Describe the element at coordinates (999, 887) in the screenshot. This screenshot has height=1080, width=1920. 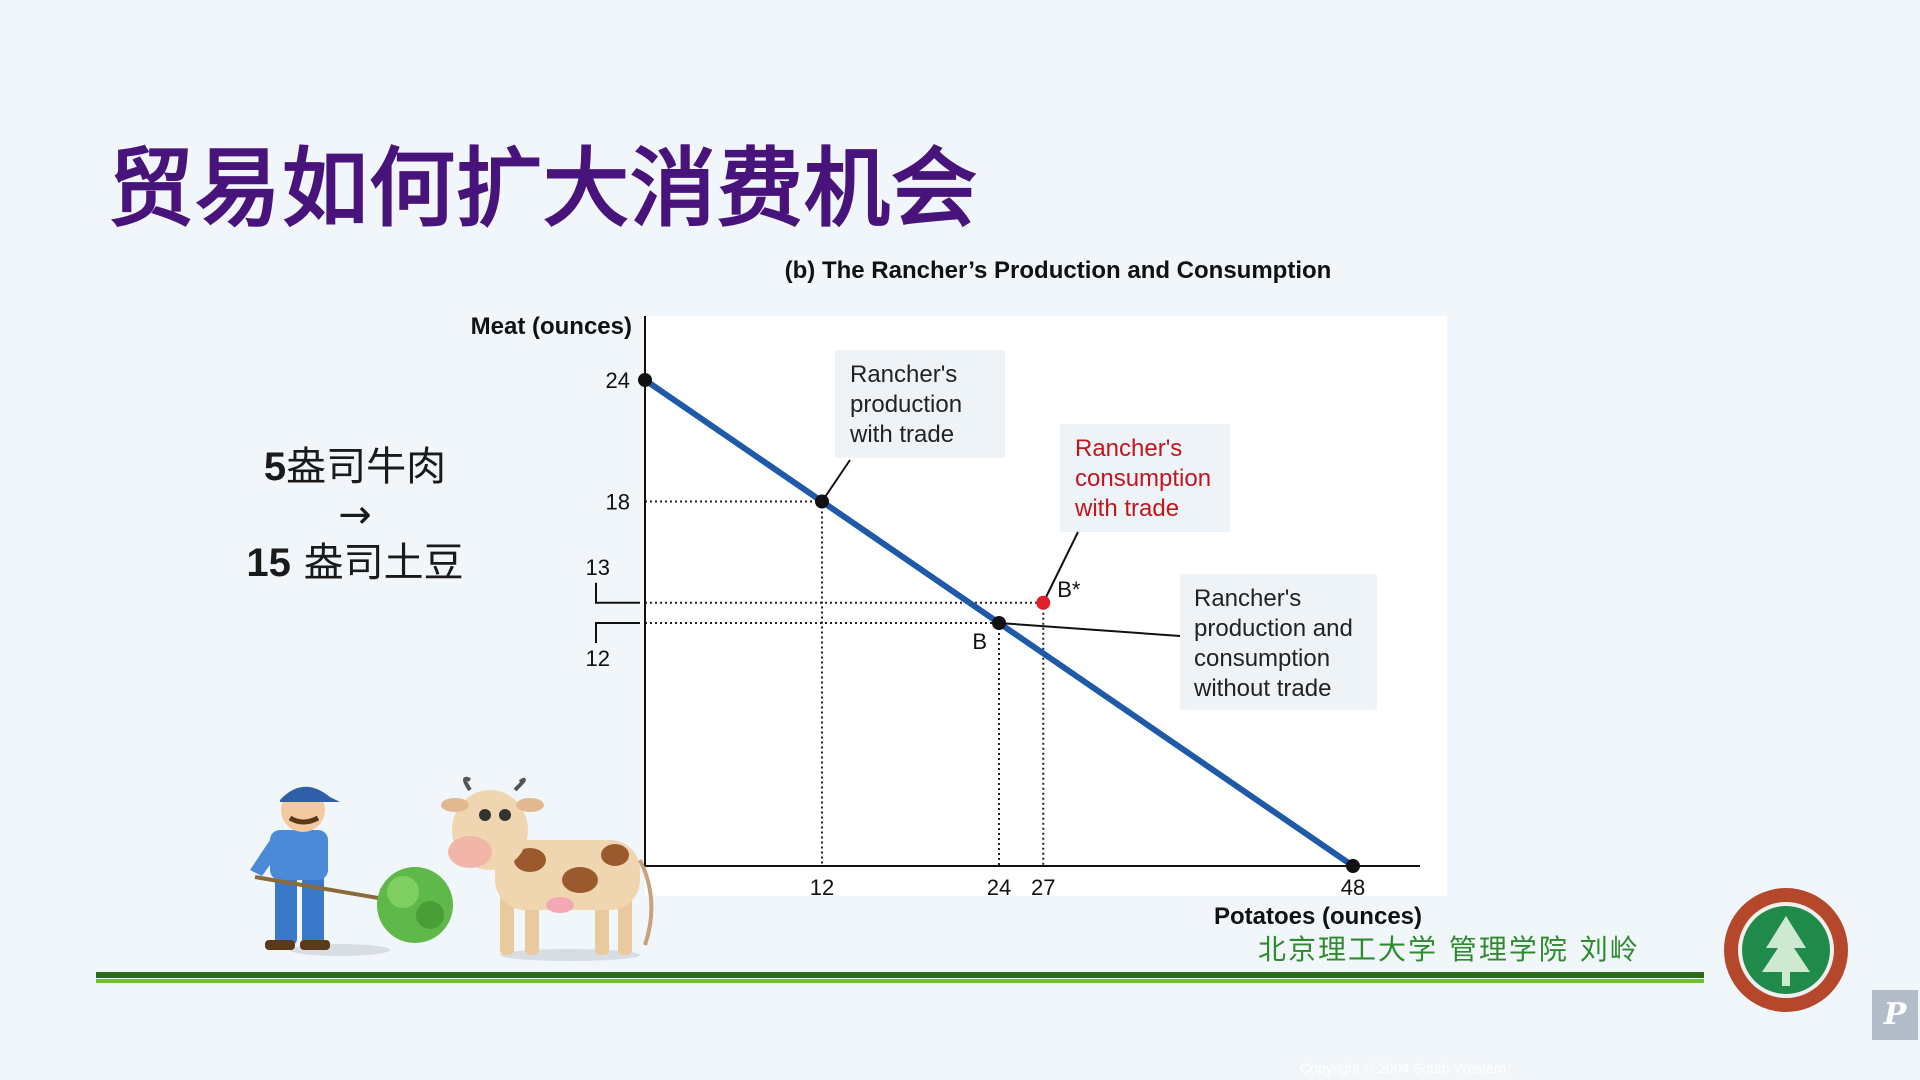
I see `x-tick-label-1: 24` at that location.